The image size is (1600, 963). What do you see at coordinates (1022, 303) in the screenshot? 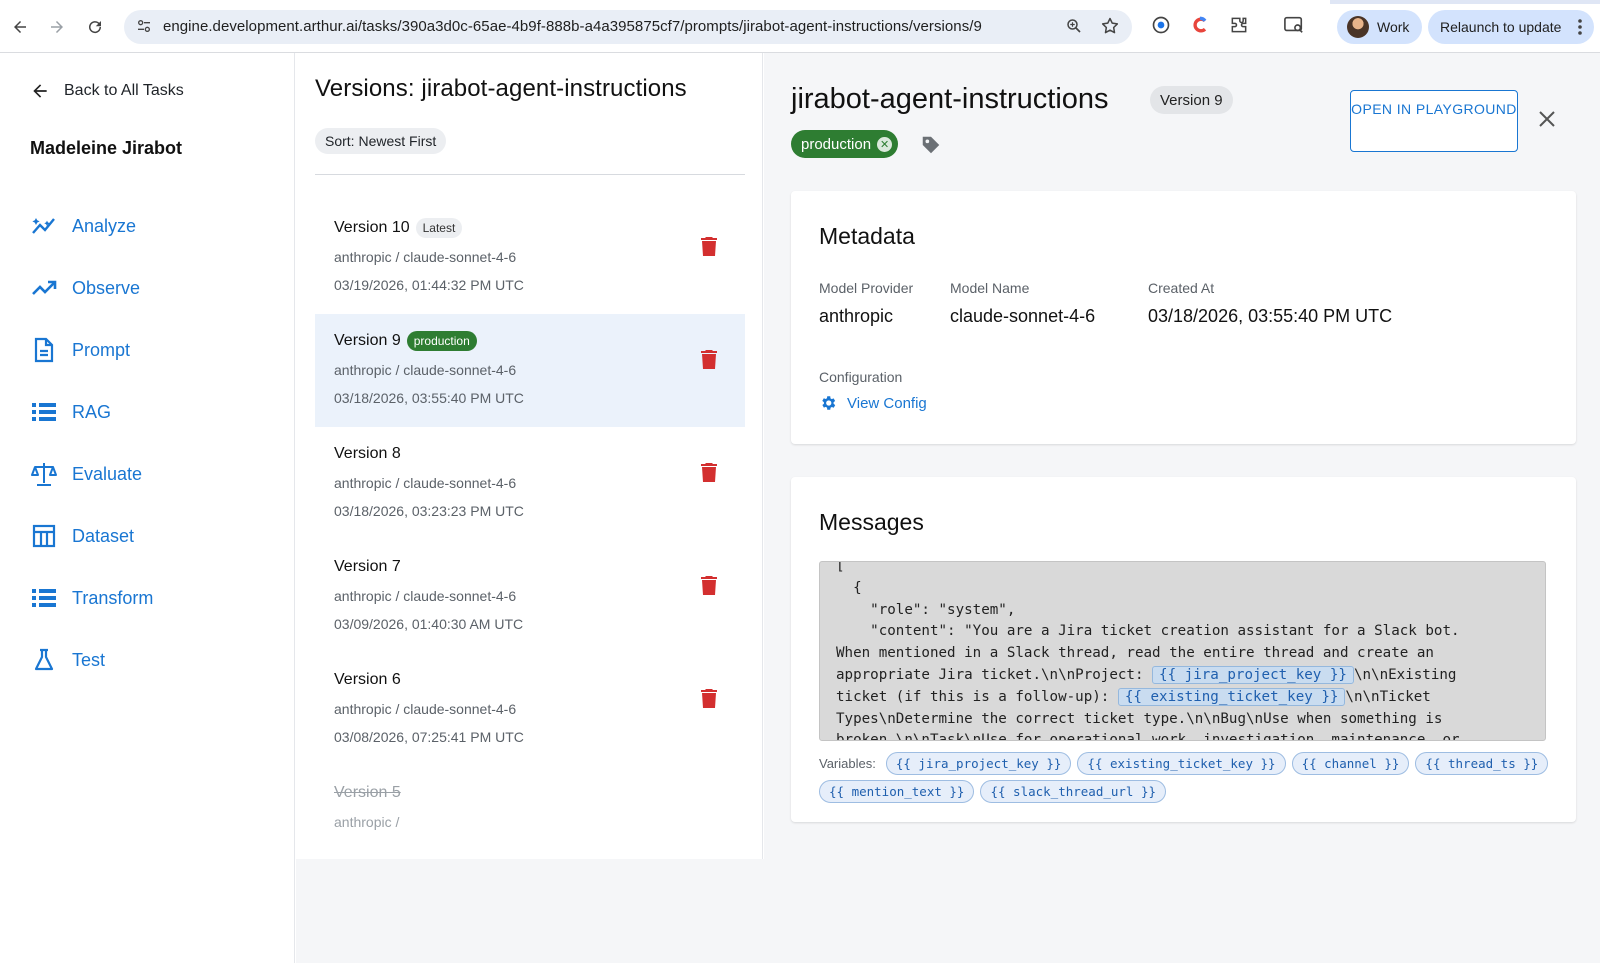
I see `model-name-field: Model Name claude-sonnet-4-6` at bounding box center [1022, 303].